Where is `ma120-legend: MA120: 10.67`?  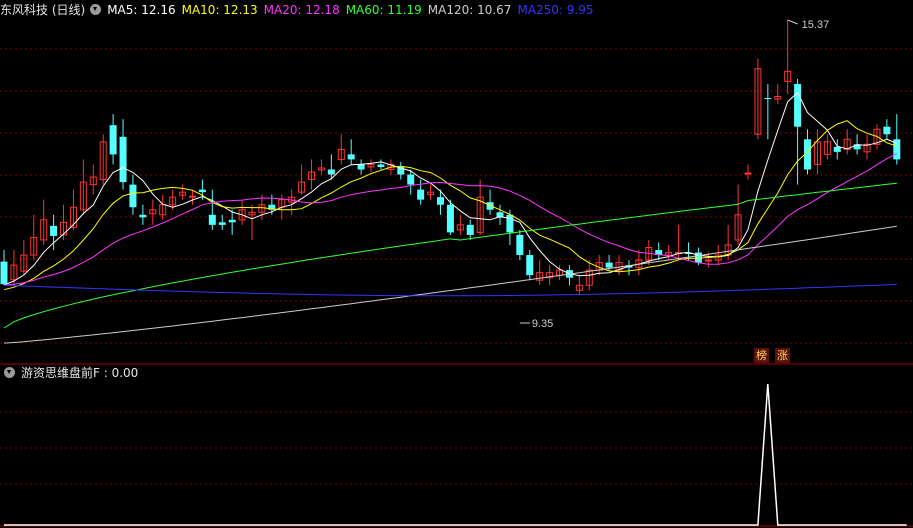
ma120-legend: MA120: 10.67 is located at coordinates (469, 10).